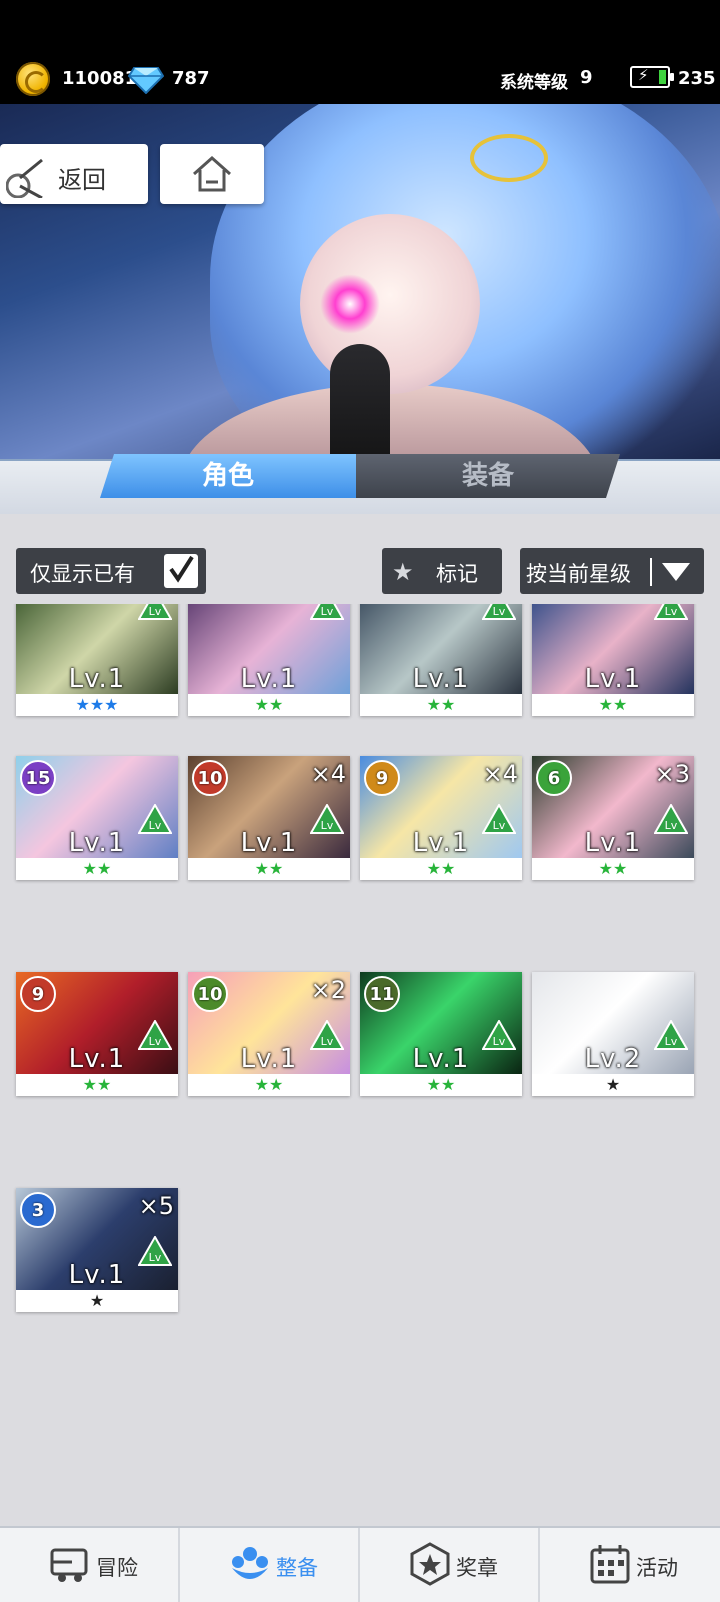  Describe the element at coordinates (269, 1034) in the screenshot. I see `character-card: 10 ×2 Lv Lv.1 ★★` at that location.